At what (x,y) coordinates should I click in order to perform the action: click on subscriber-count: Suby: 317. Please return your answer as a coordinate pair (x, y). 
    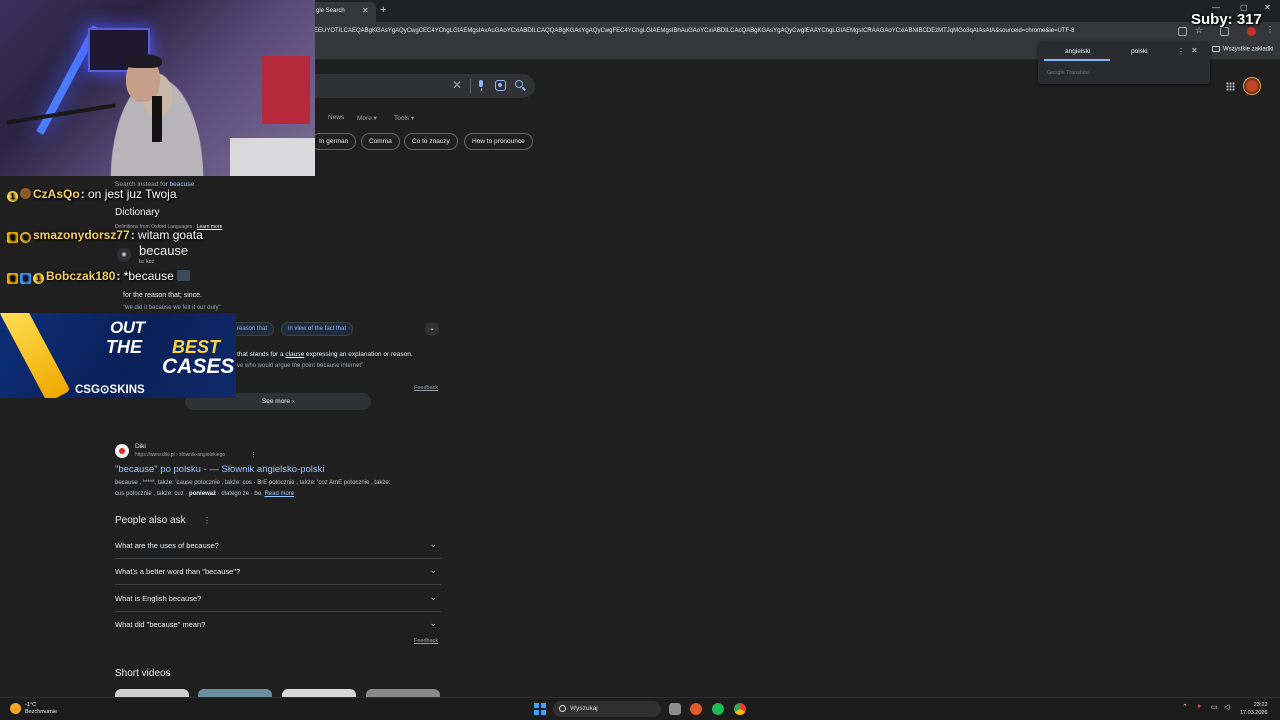
    Looking at the image, I should click on (1226, 19).